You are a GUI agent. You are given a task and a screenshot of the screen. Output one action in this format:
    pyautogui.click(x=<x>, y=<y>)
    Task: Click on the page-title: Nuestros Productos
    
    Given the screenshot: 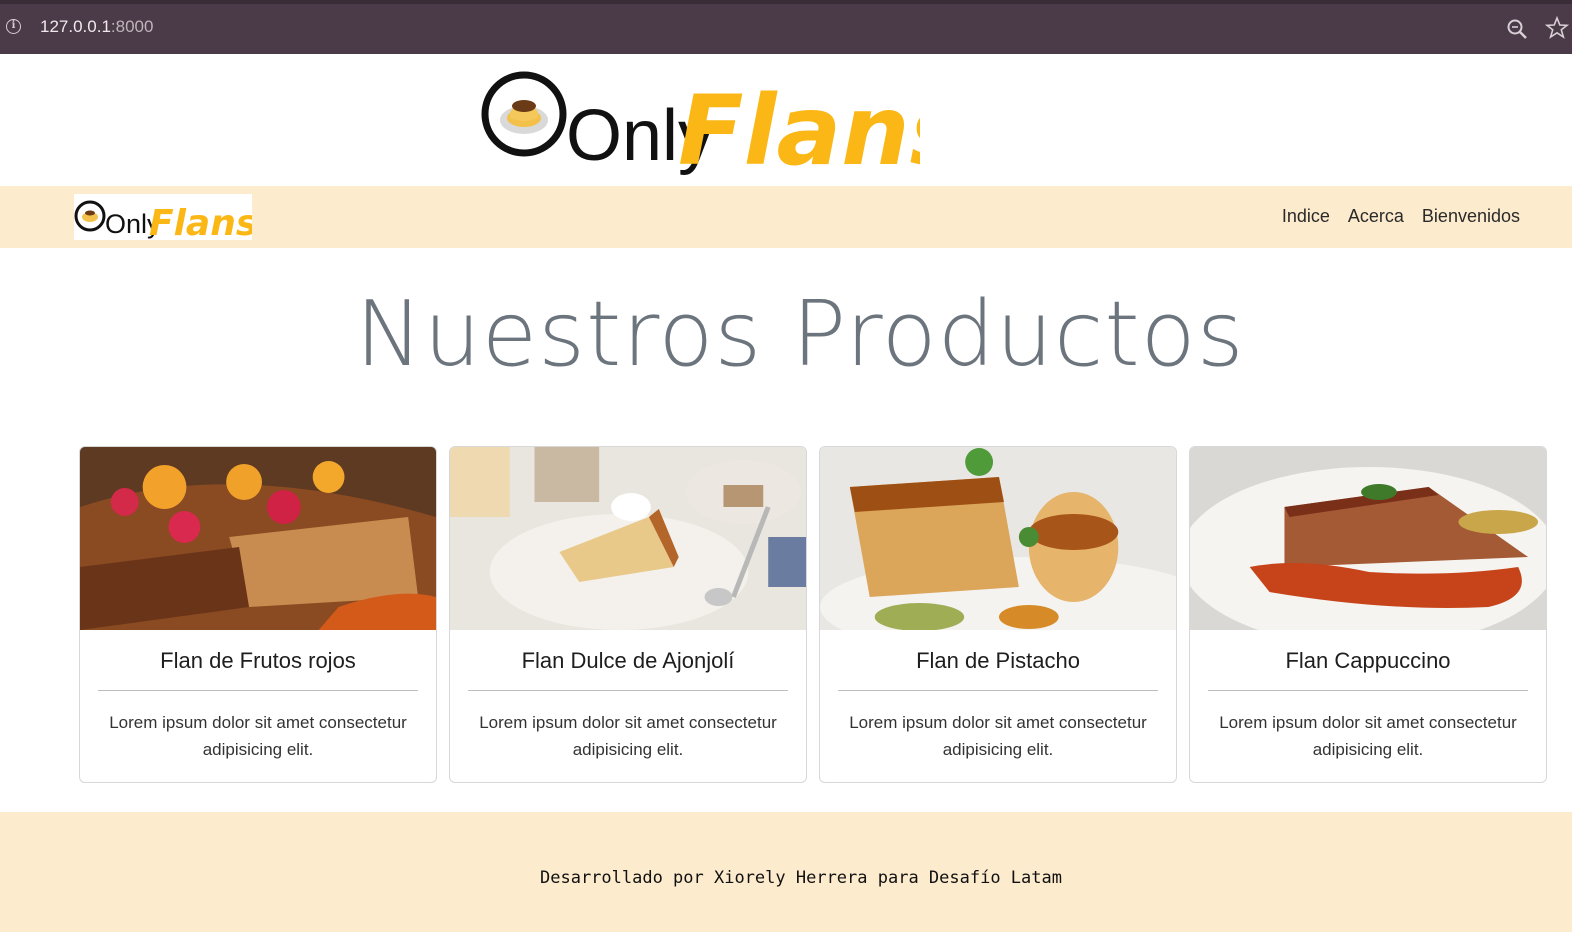 What is the action you would take?
    pyautogui.click(x=800, y=334)
    